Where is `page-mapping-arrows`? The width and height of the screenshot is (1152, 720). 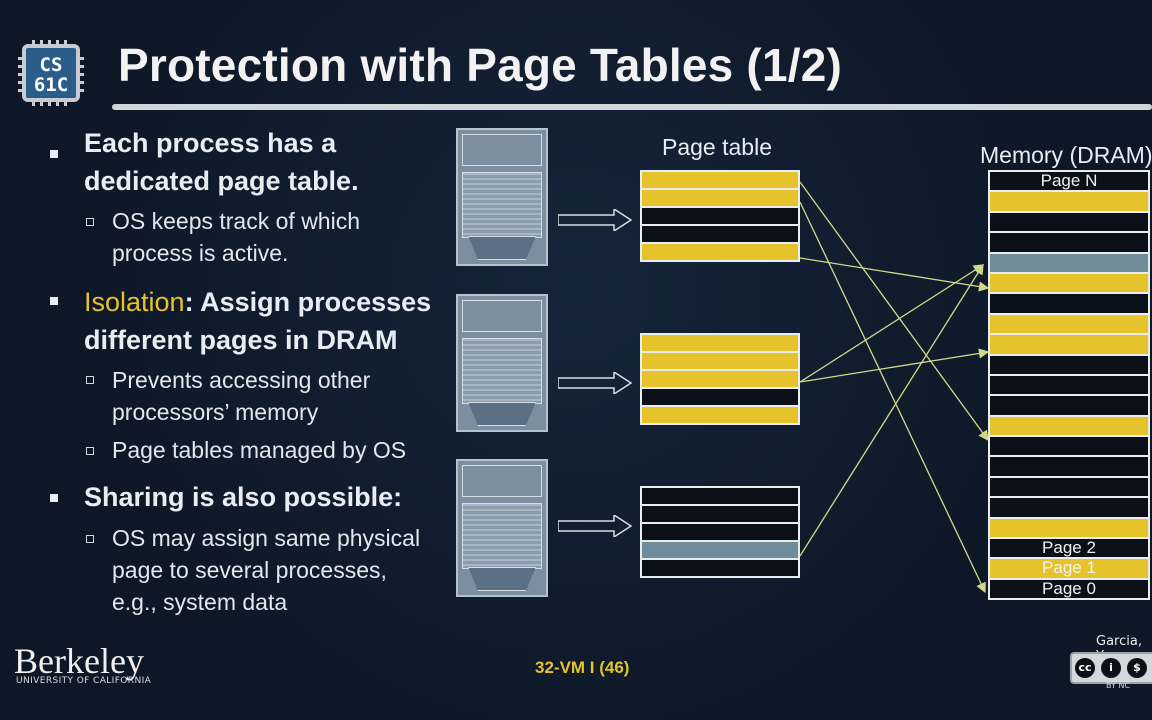
page-mapping-arrows is located at coordinates (894, 387).